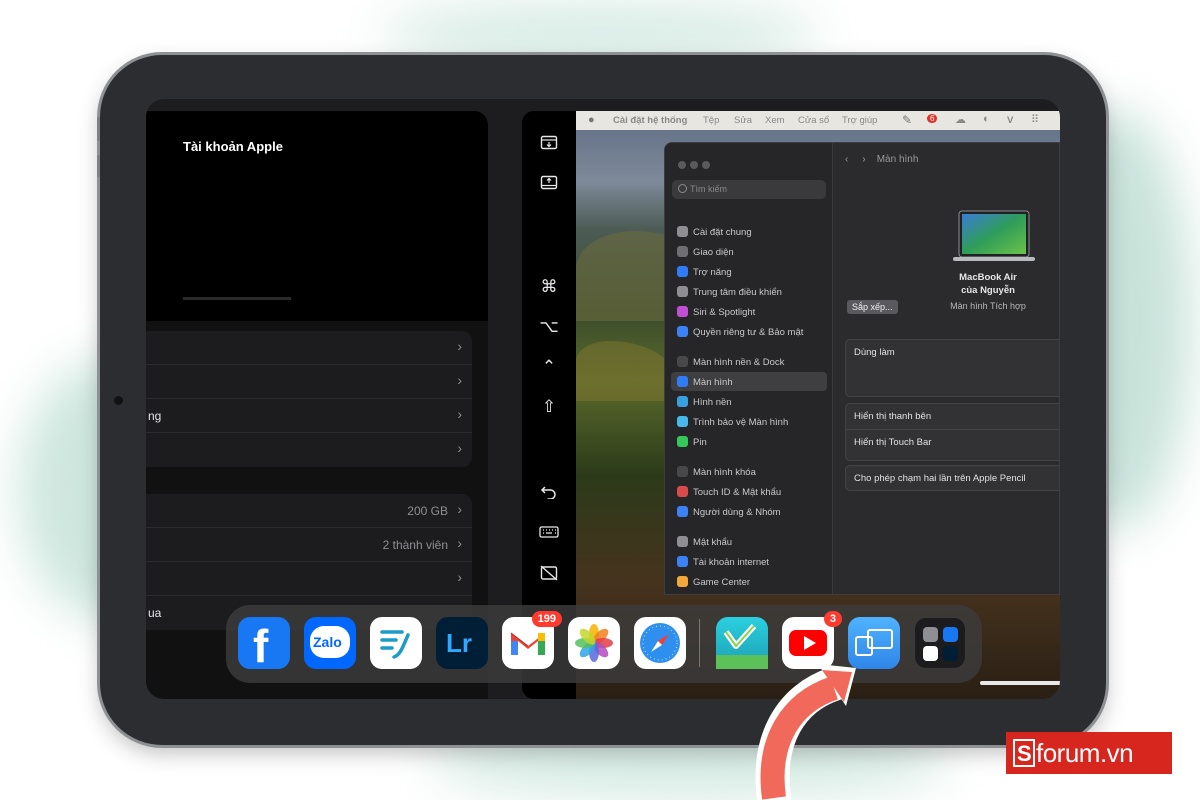 The width and height of the screenshot is (1200, 800). What do you see at coordinates (549, 532) in the screenshot?
I see `keyboard-icon` at bounding box center [549, 532].